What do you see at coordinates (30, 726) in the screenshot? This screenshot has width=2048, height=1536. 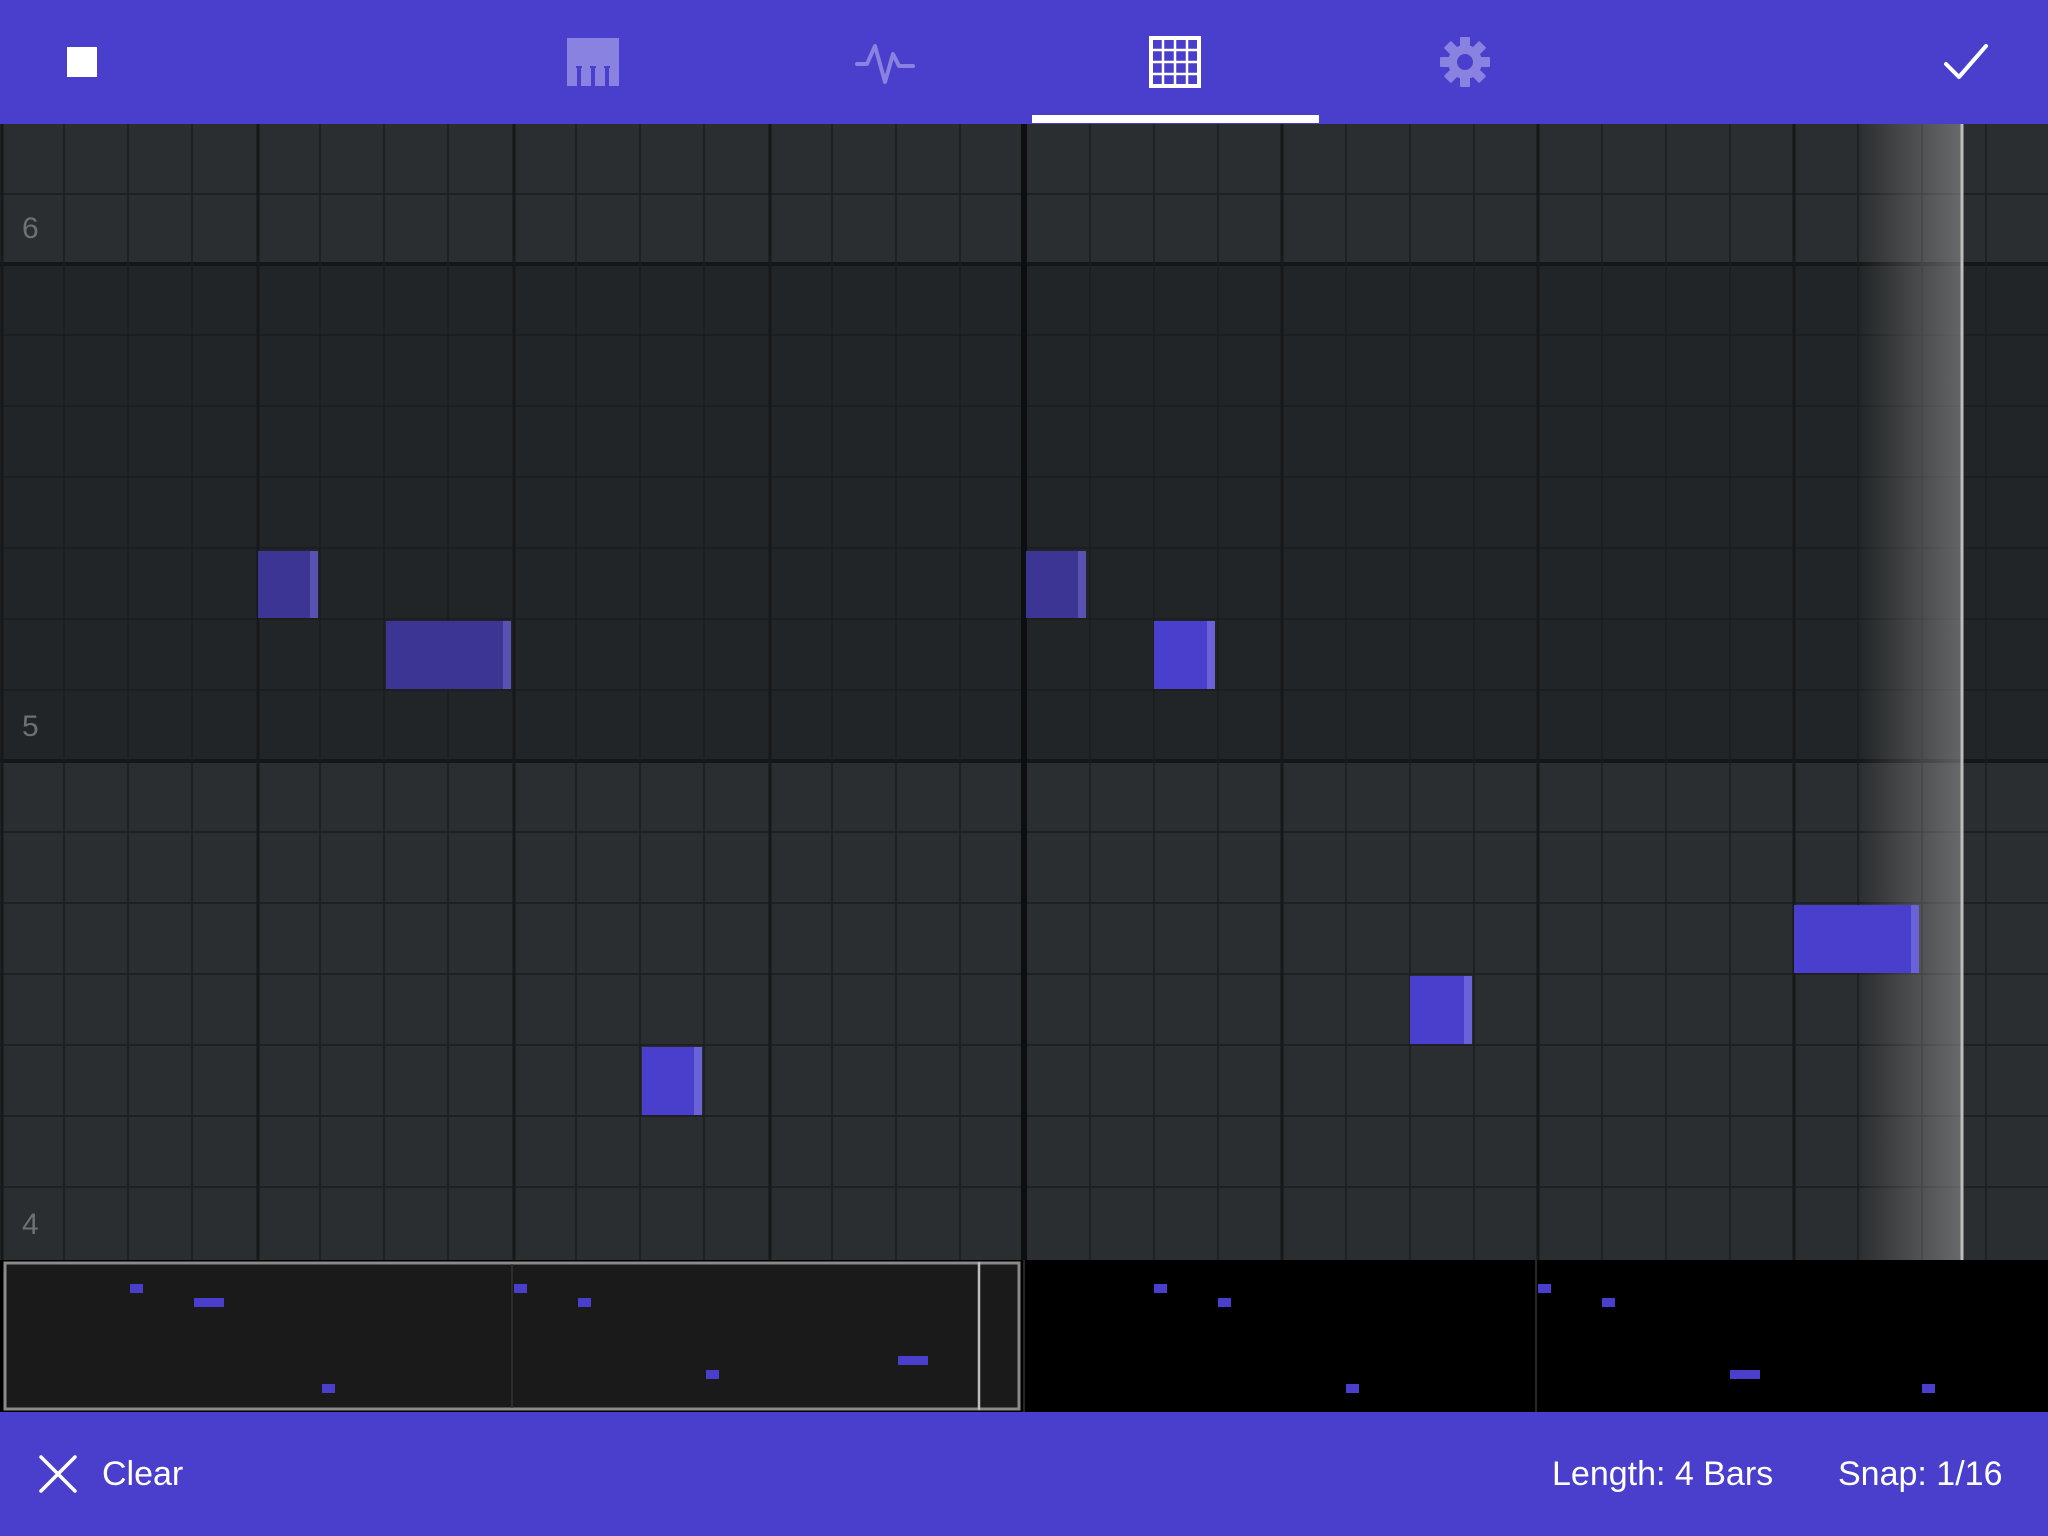 I see `octave-label-5: 5` at bounding box center [30, 726].